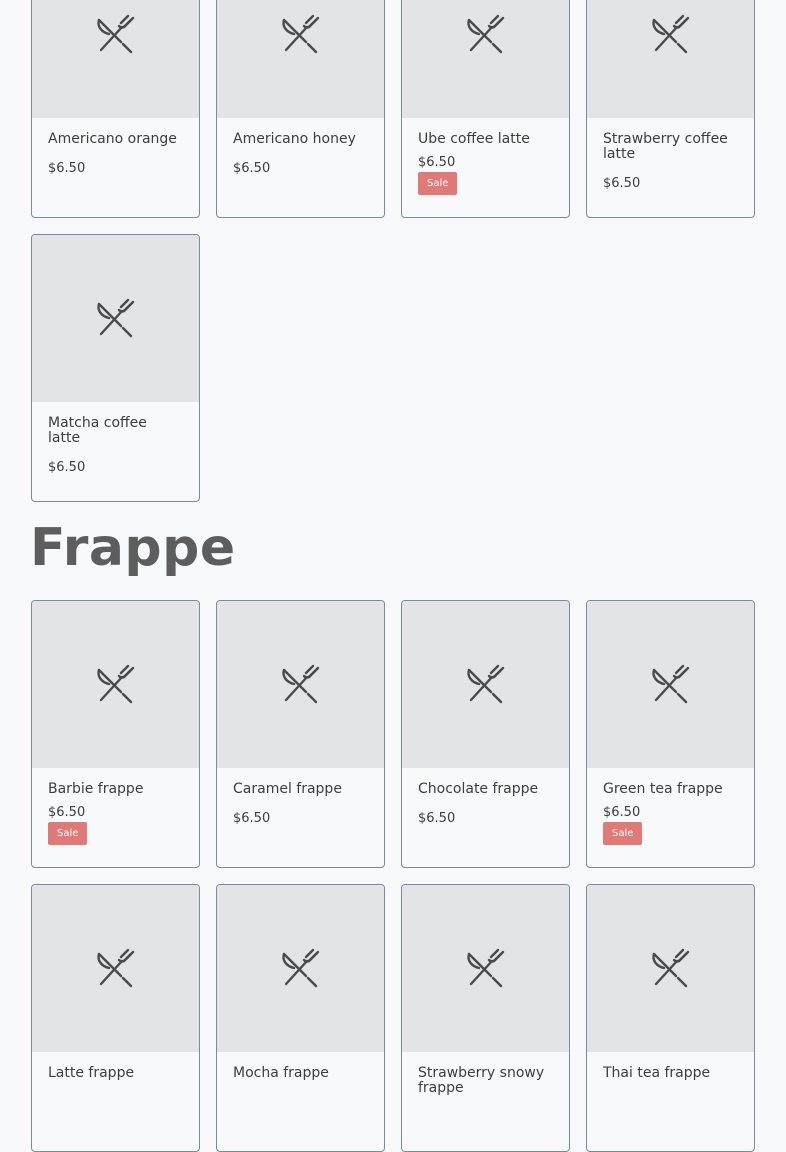 The height and width of the screenshot is (1152, 786). I want to click on product-name: Ube coffee latte, so click(474, 139).